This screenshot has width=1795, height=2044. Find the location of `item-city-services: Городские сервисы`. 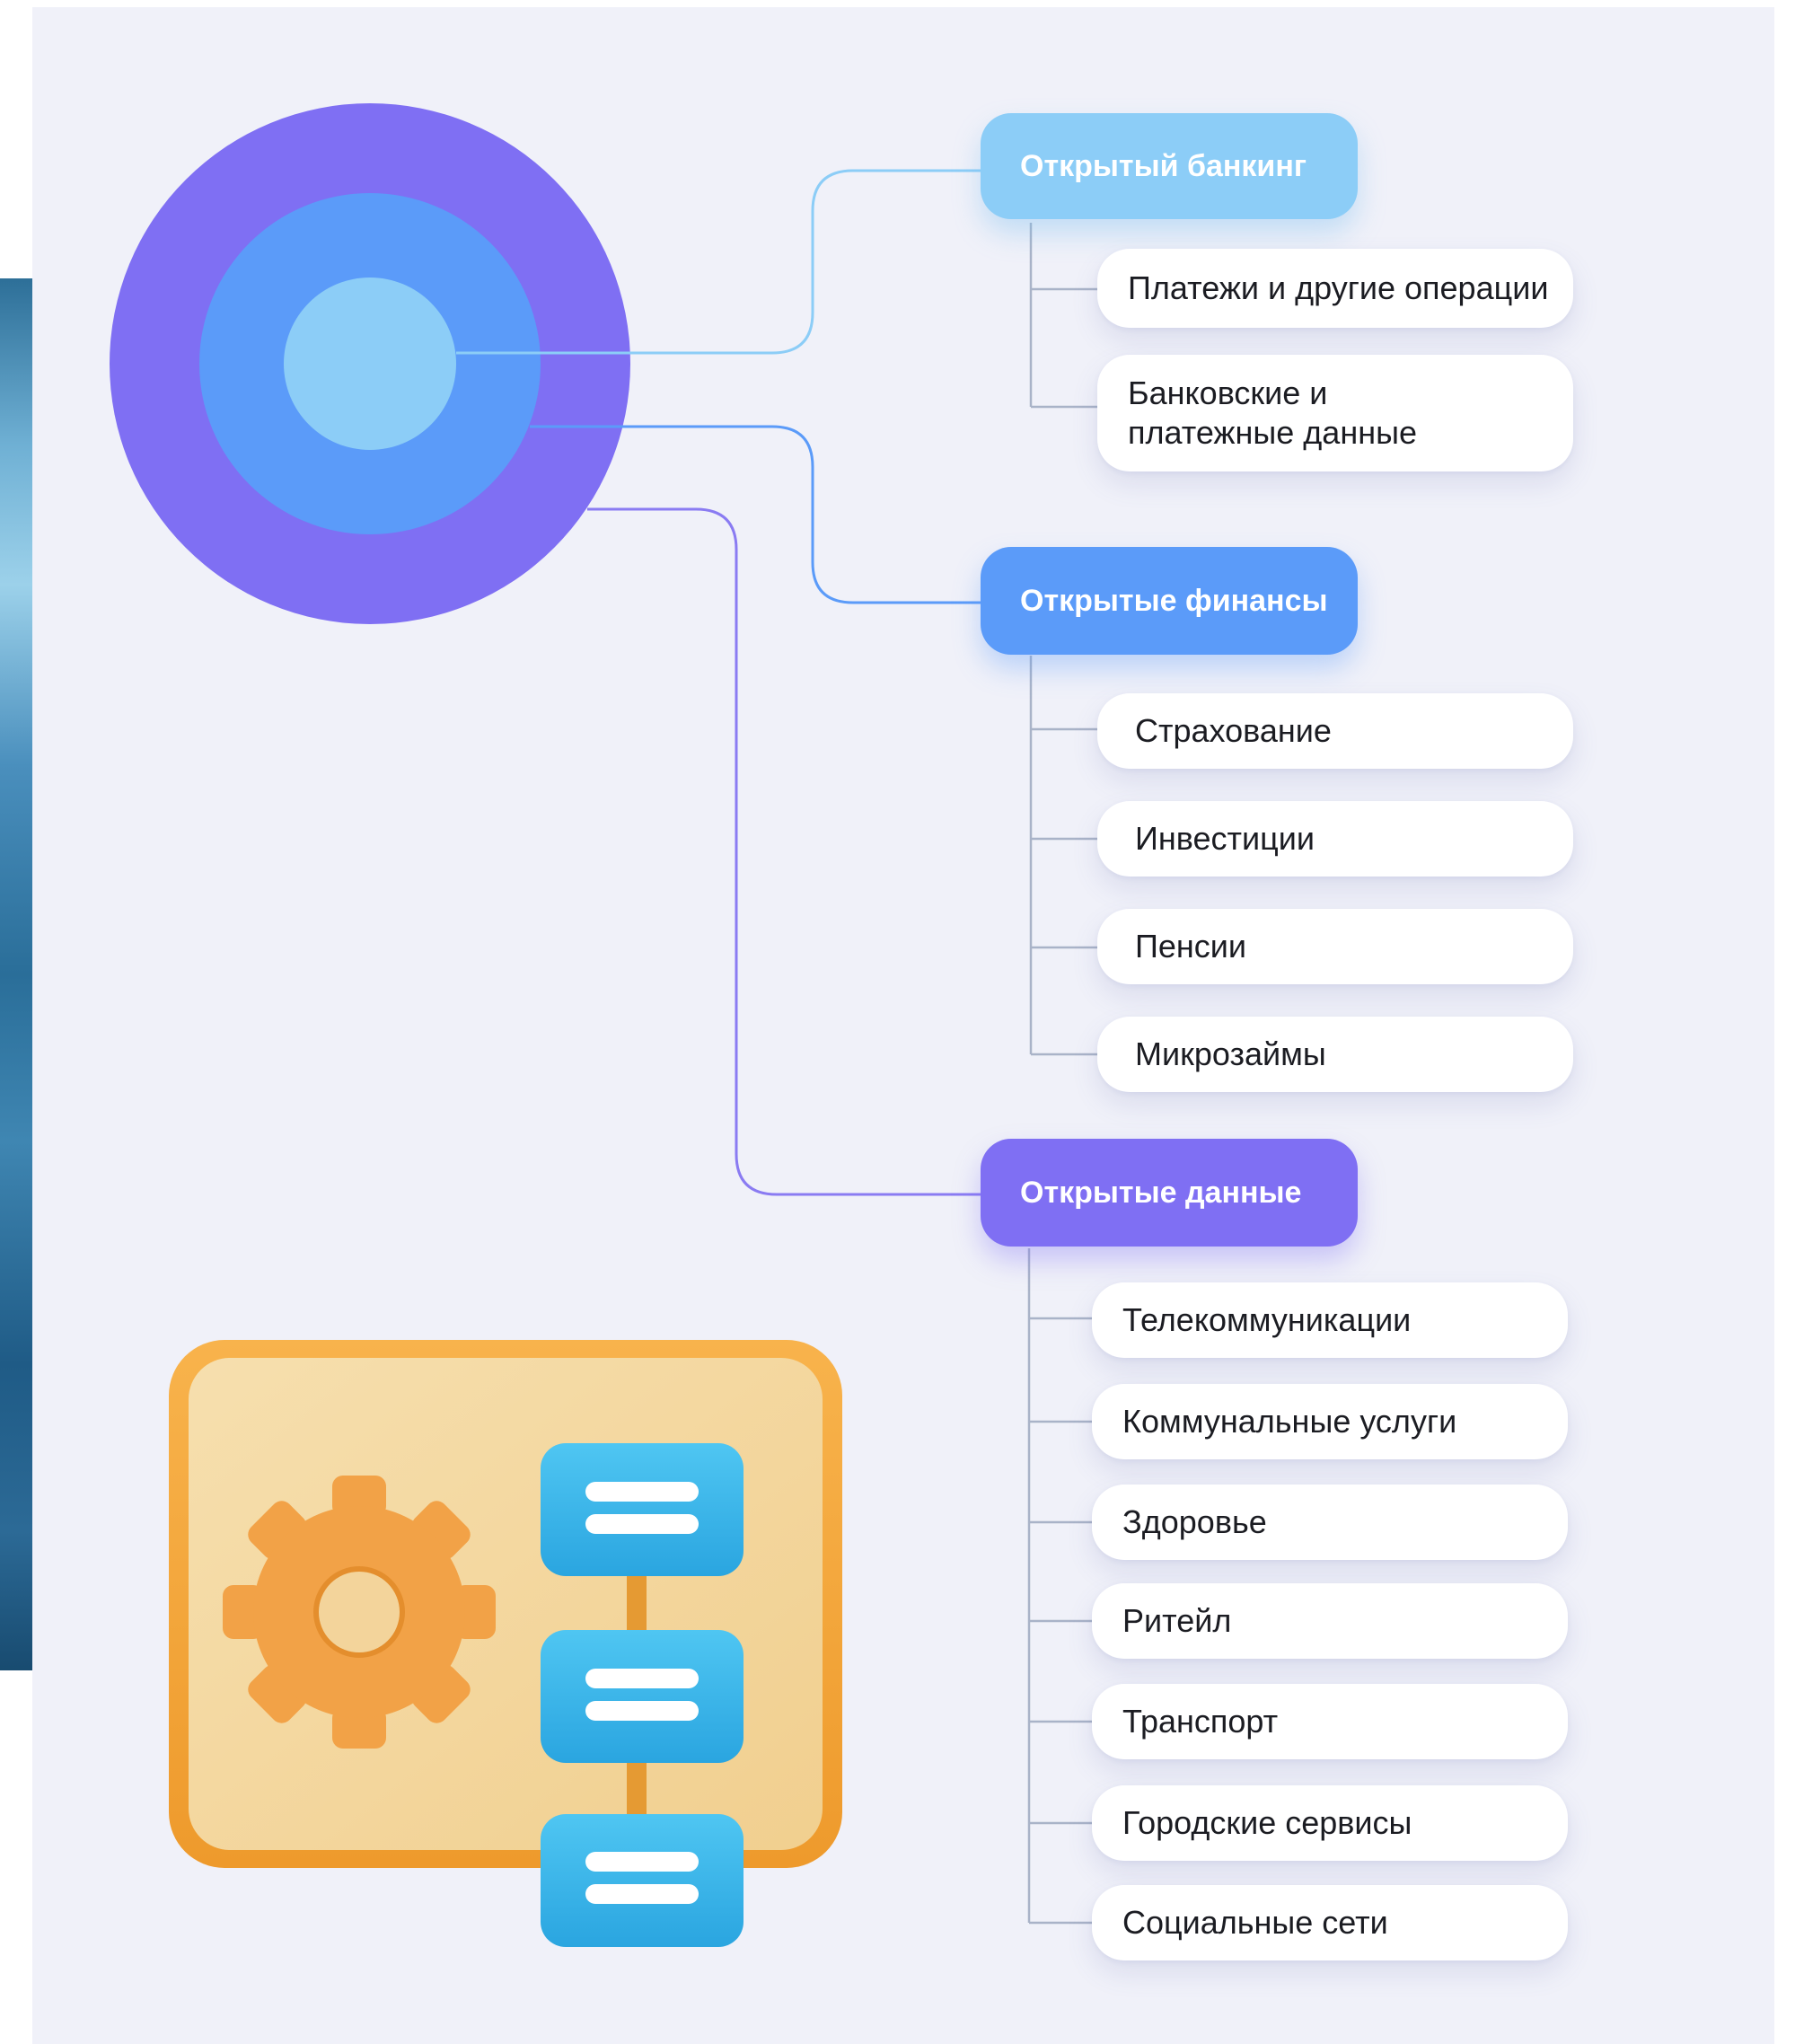

item-city-services: Городские сервисы is located at coordinates (1330, 1823).